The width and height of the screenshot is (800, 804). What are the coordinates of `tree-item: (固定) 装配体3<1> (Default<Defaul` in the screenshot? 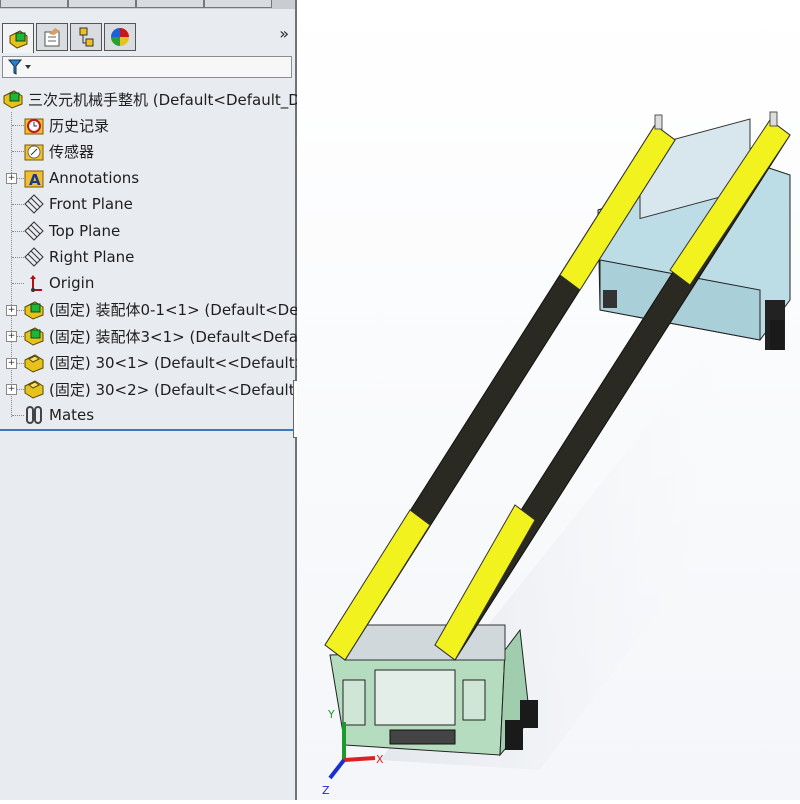 It's located at (167, 336).